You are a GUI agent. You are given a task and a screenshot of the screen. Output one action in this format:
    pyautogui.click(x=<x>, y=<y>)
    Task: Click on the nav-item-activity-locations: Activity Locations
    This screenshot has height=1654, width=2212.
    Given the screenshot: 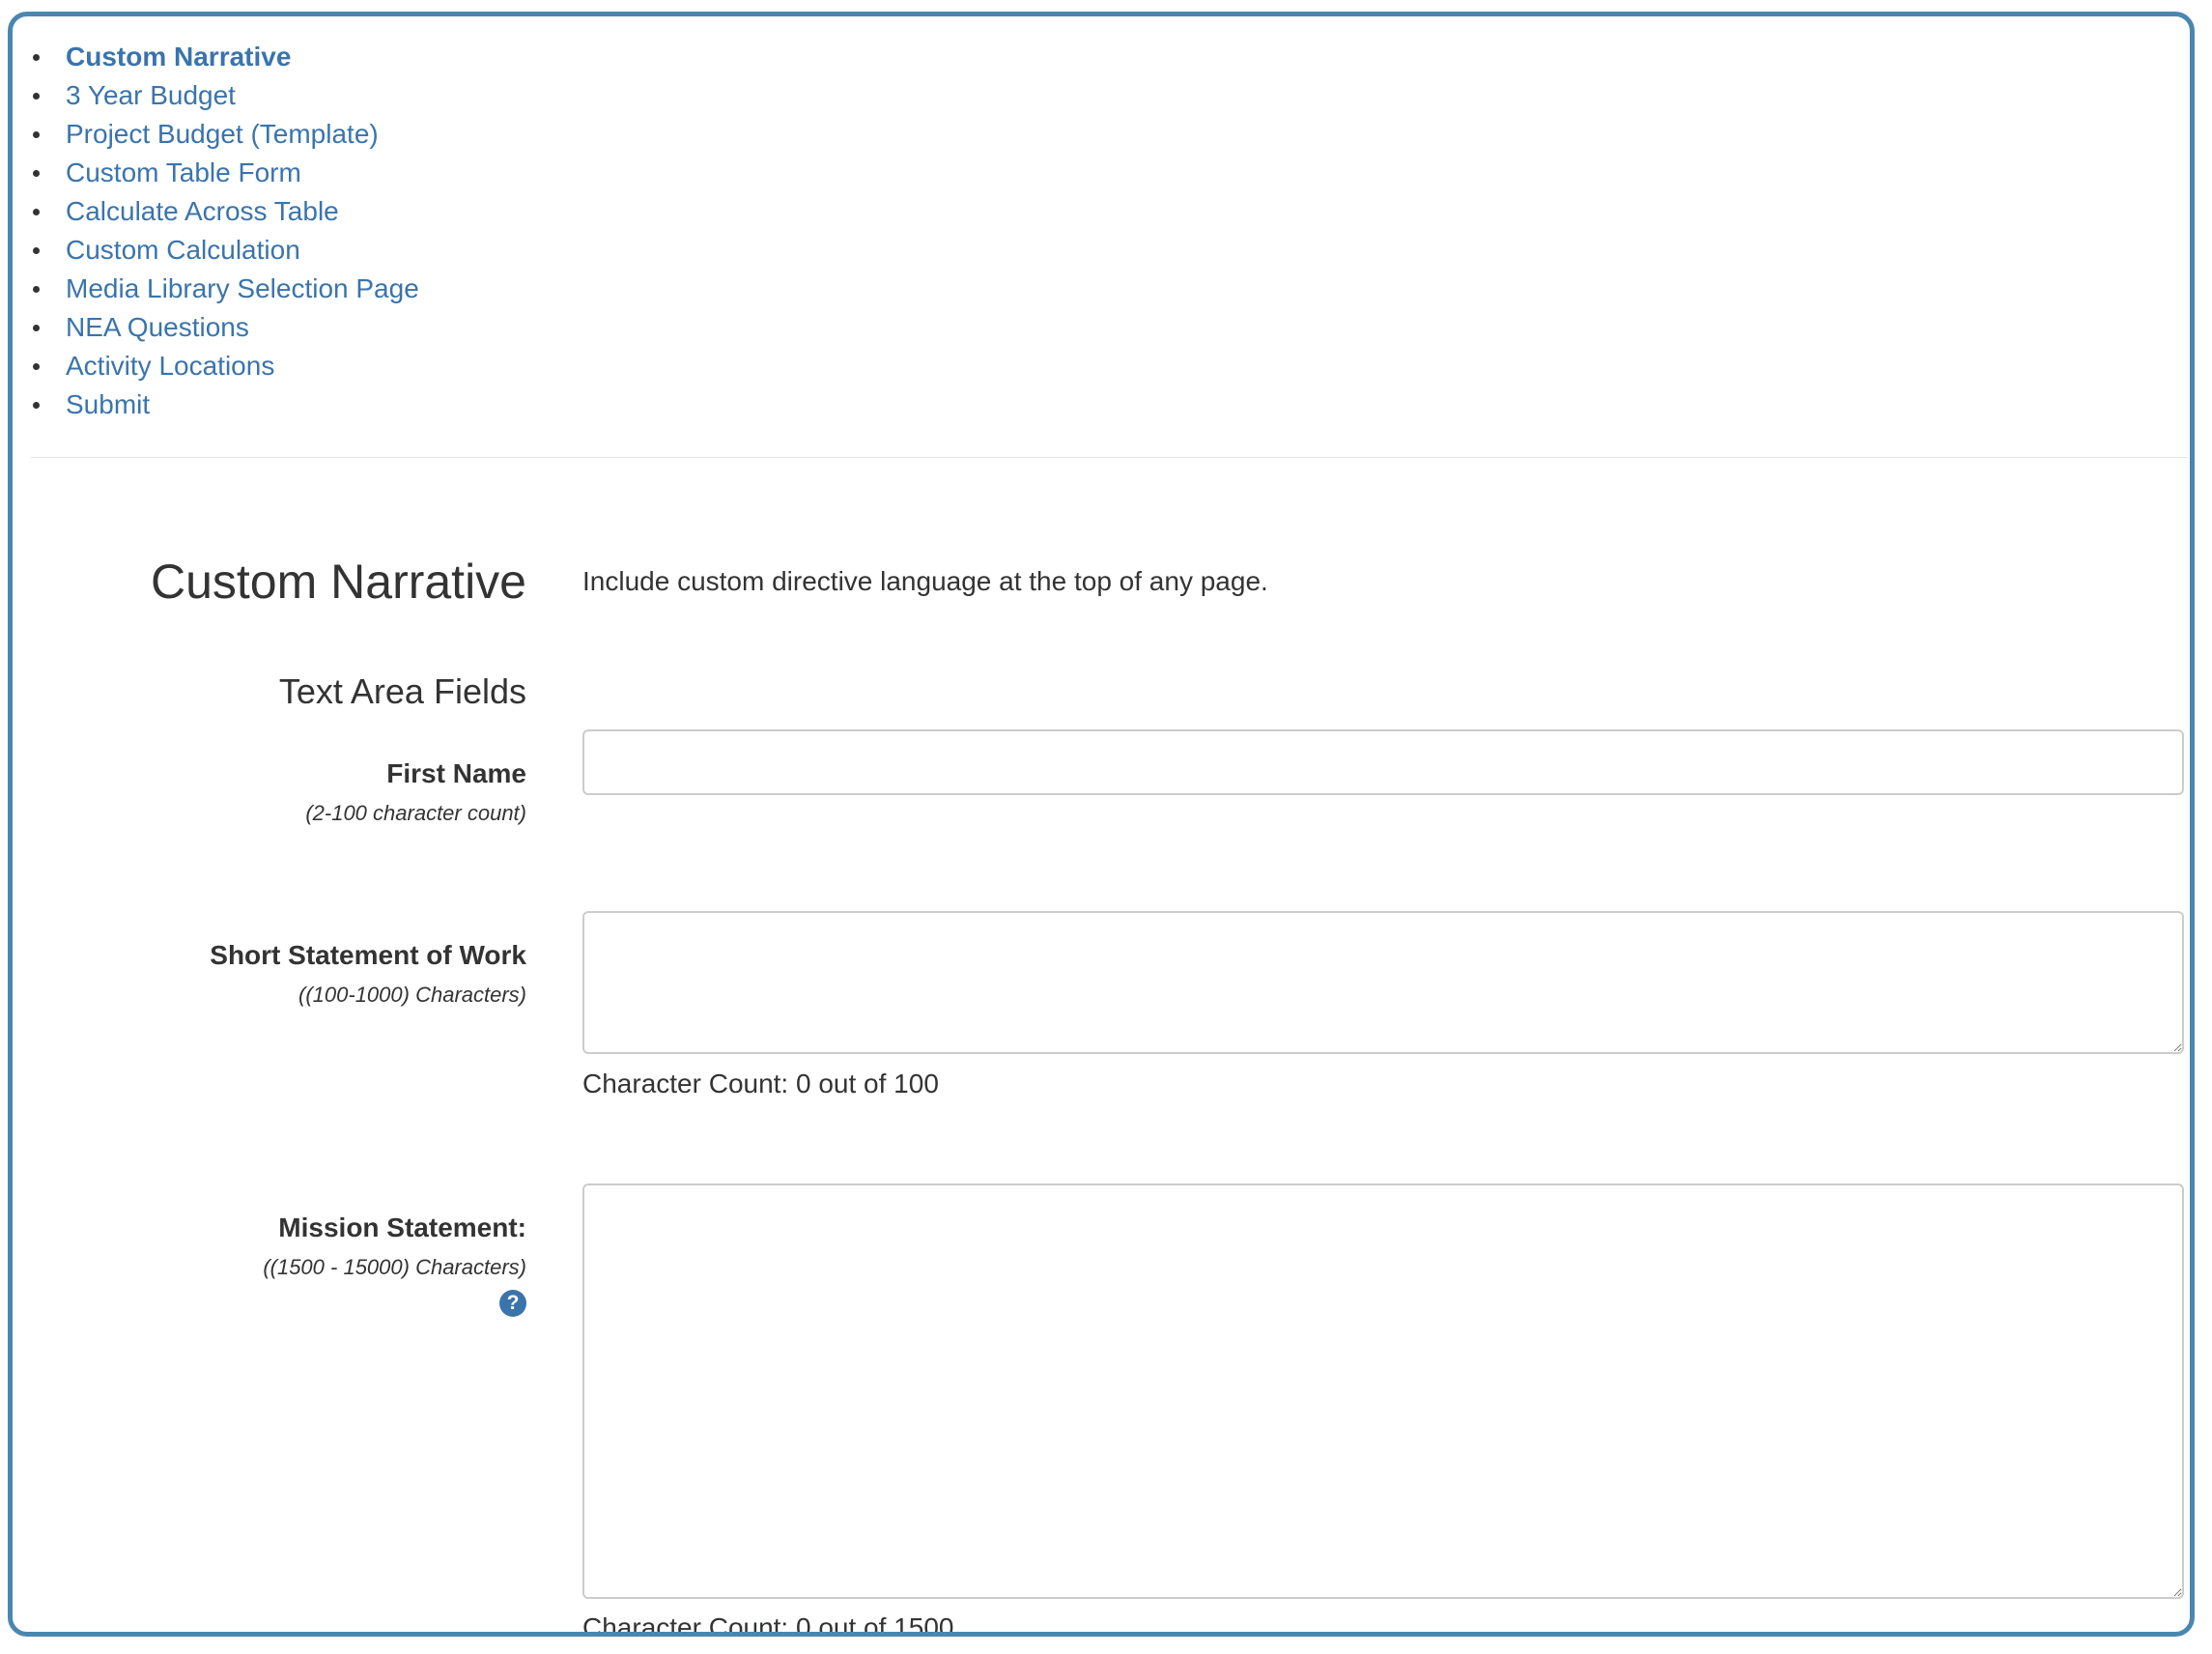 What is the action you would take?
    pyautogui.click(x=216, y=366)
    